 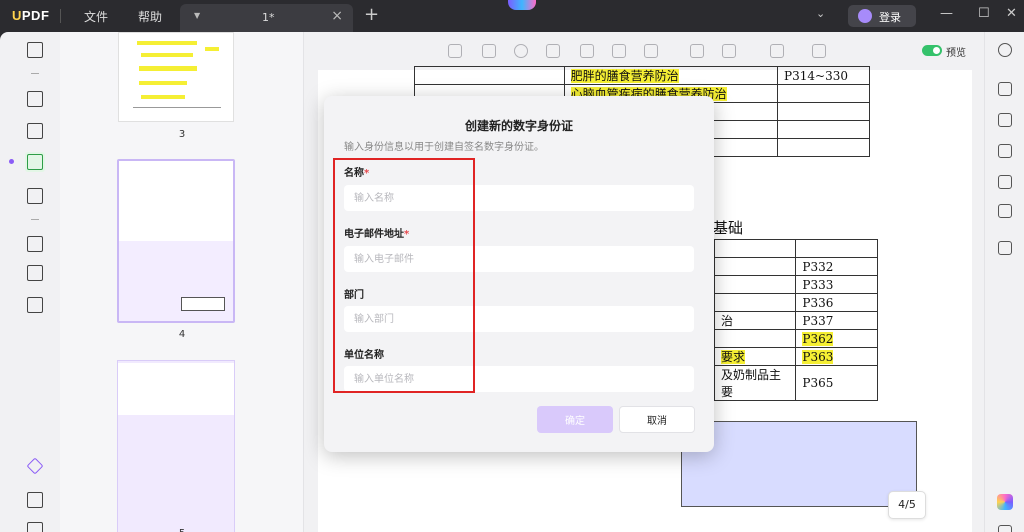 What do you see at coordinates (818, 356) in the screenshot?
I see `table-cell: P363` at bounding box center [818, 356].